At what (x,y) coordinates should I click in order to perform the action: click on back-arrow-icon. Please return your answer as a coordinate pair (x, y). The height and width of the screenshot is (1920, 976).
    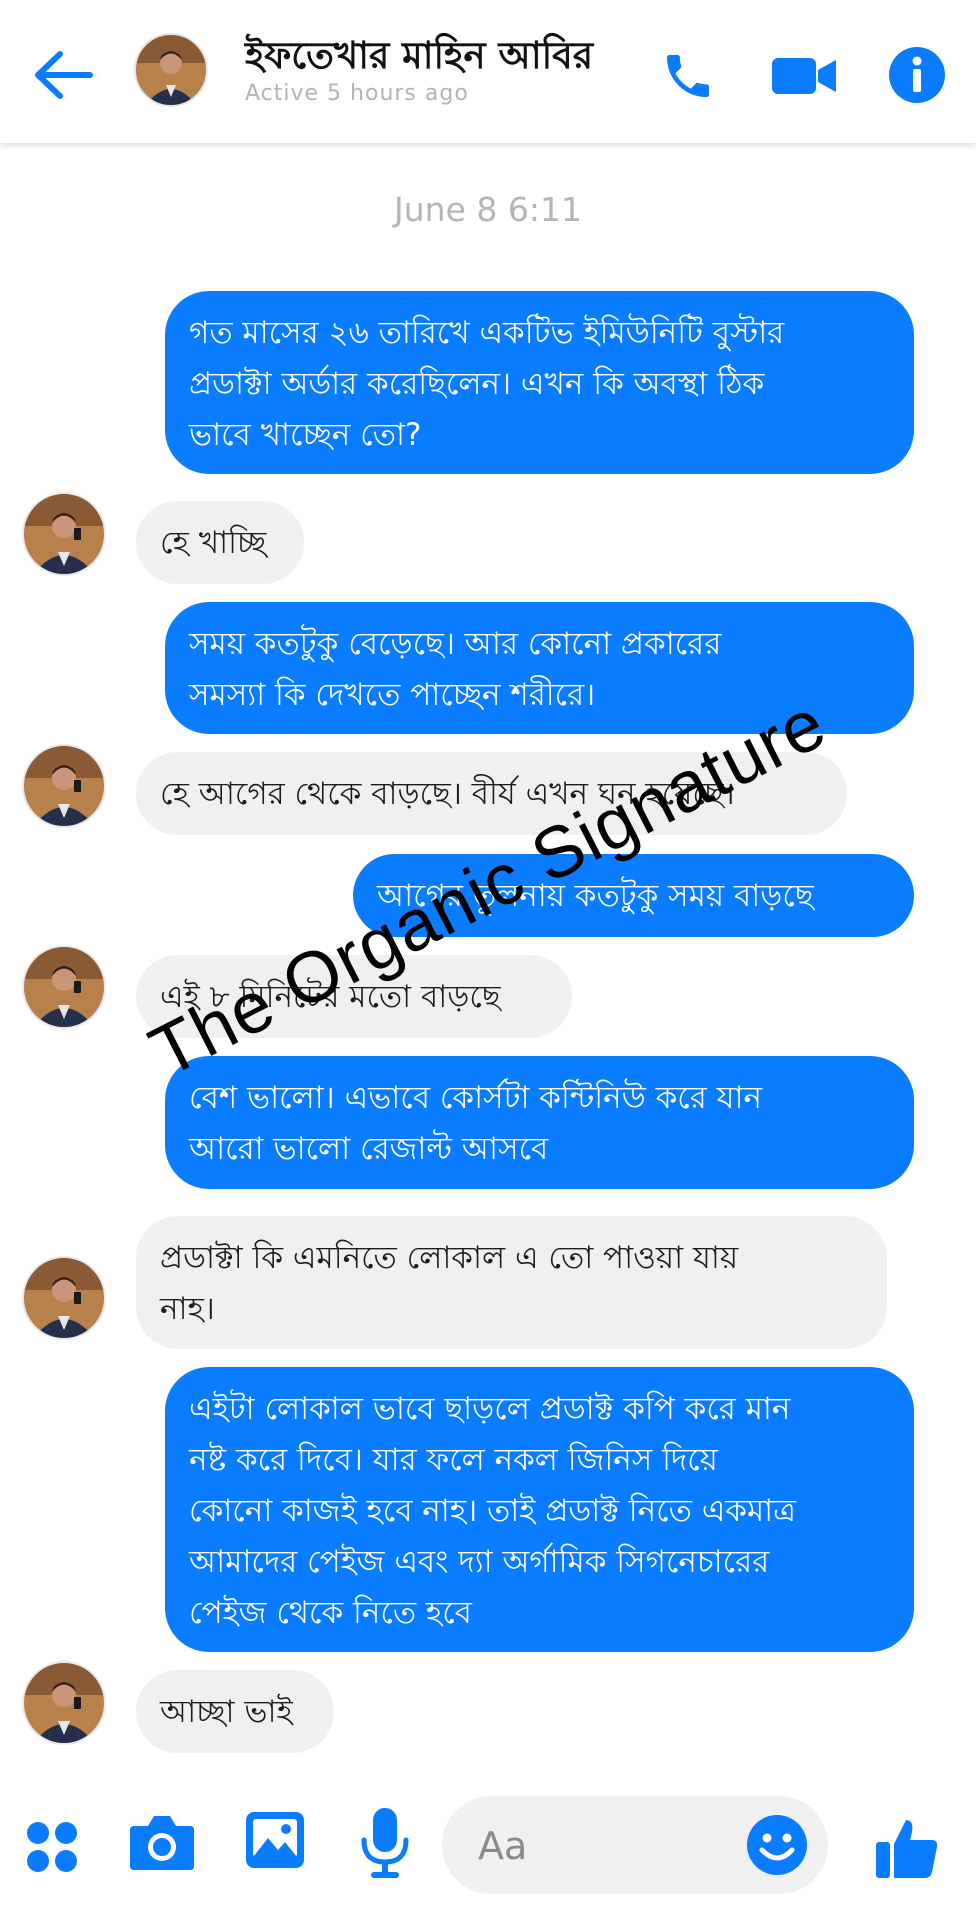
    Looking at the image, I should click on (63, 75).